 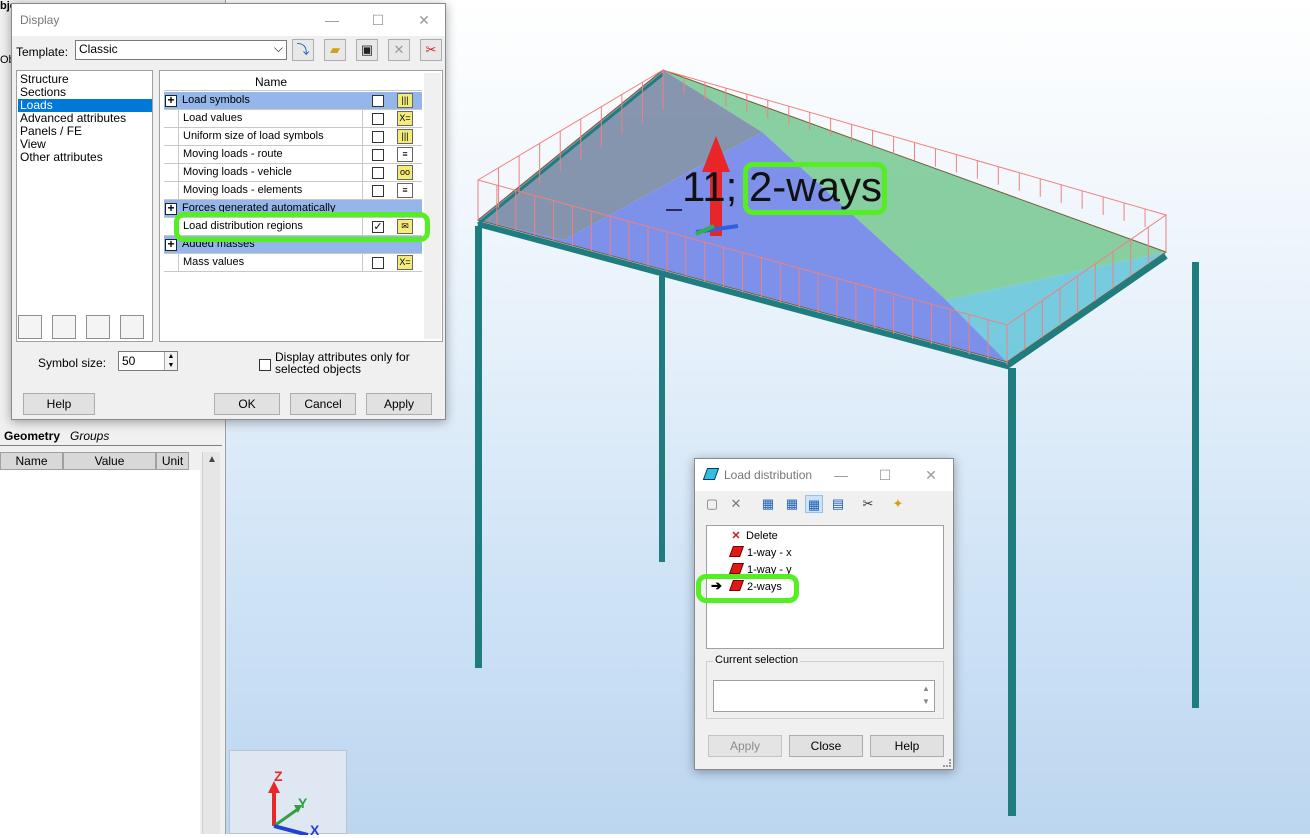 I want to click on reset-icon: ✂, so click(x=431, y=50).